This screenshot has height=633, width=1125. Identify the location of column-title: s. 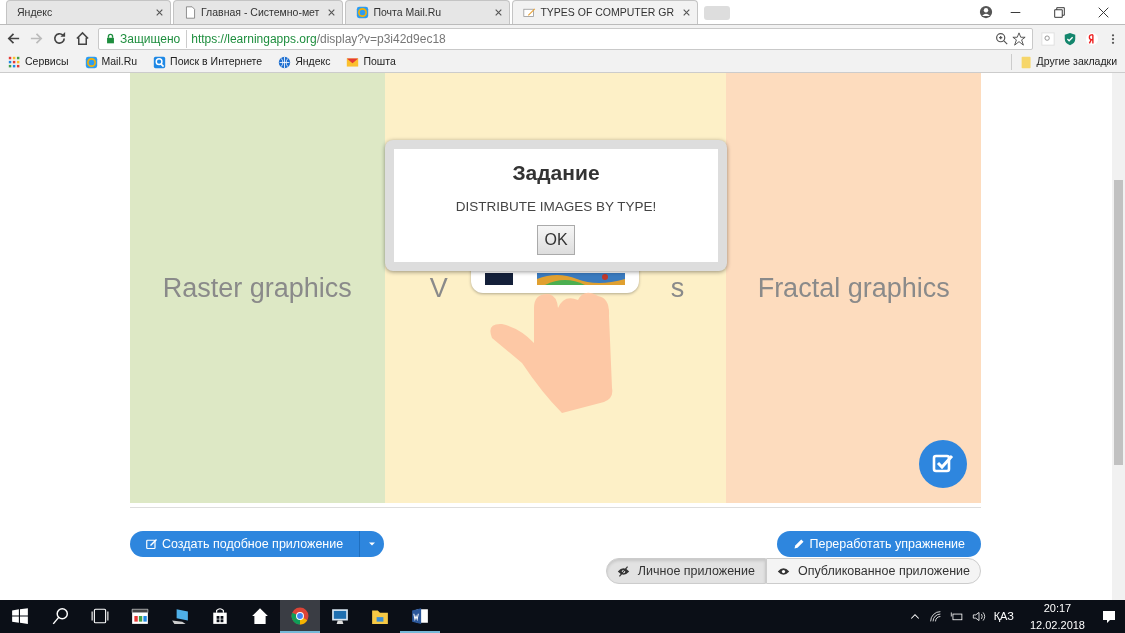
(677, 288).